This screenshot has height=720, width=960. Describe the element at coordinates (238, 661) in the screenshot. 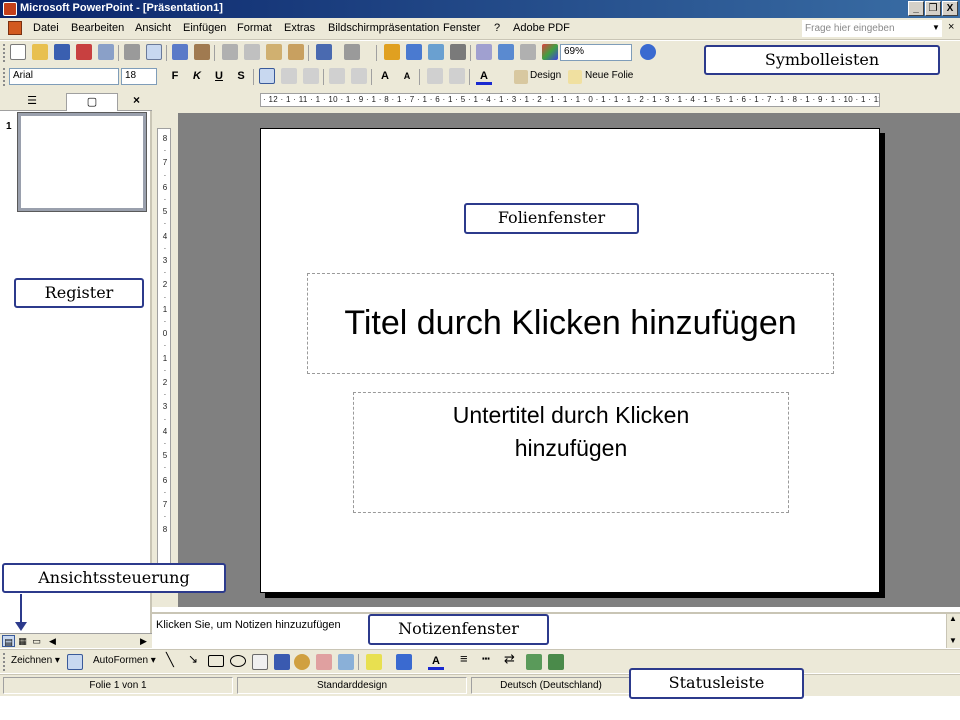

I see `ellipse-icon` at that location.